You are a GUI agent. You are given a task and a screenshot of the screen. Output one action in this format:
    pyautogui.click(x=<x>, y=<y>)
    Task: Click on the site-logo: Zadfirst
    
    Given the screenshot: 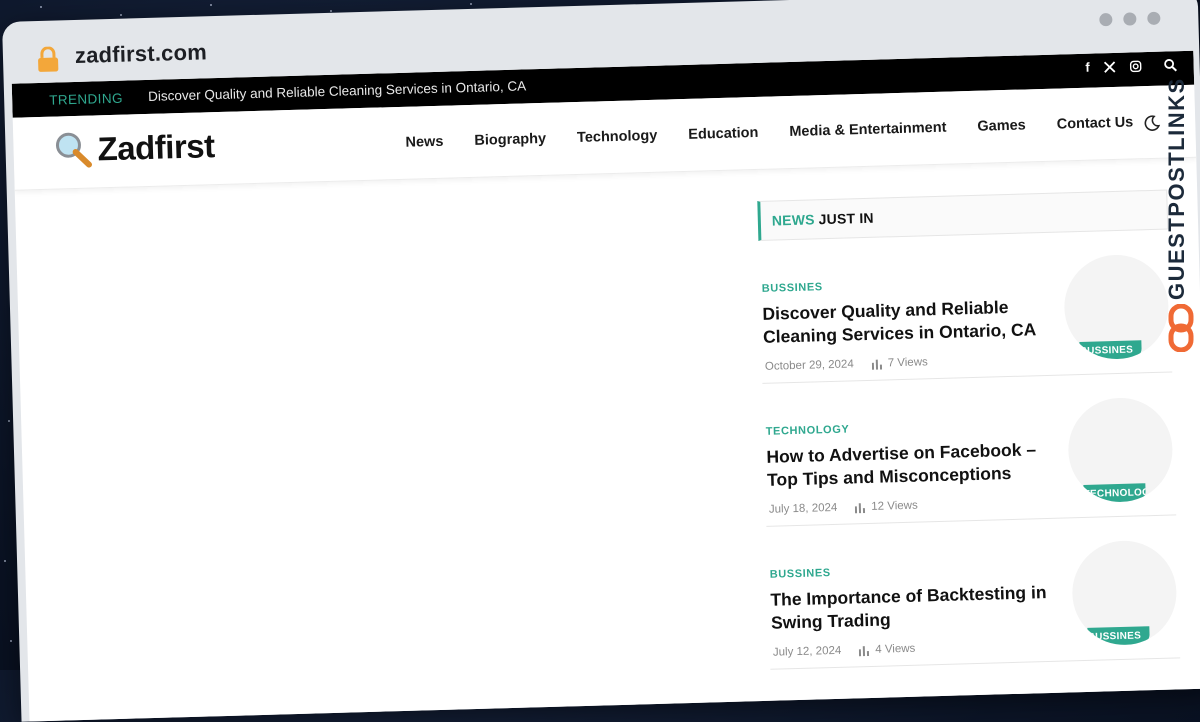 What is the action you would take?
    pyautogui.click(x=134, y=148)
    